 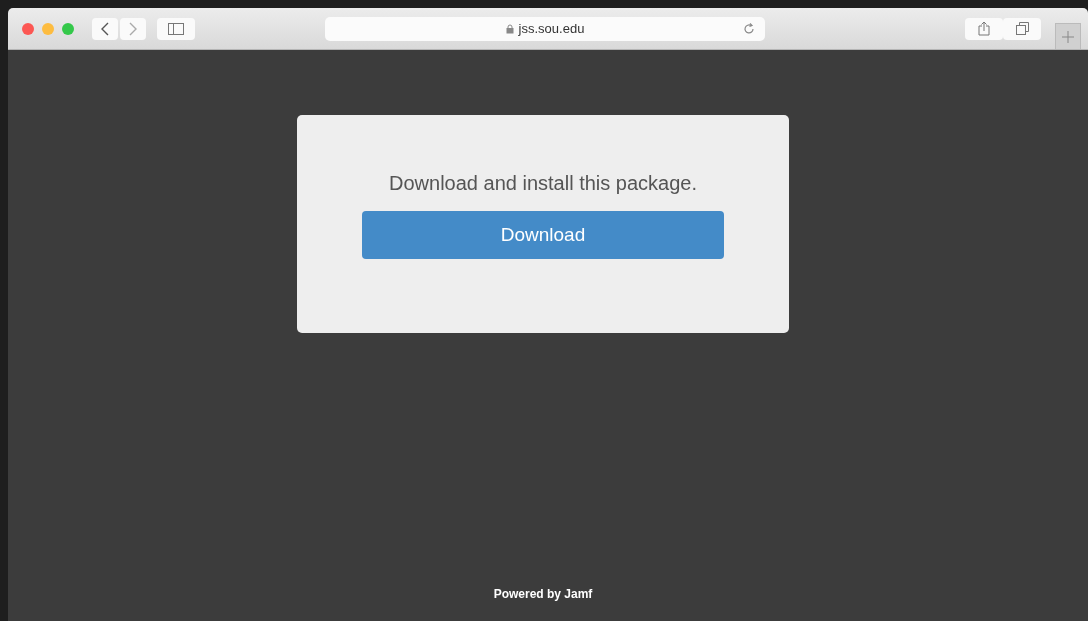 I want to click on tabs-button, so click(x=1022, y=28).